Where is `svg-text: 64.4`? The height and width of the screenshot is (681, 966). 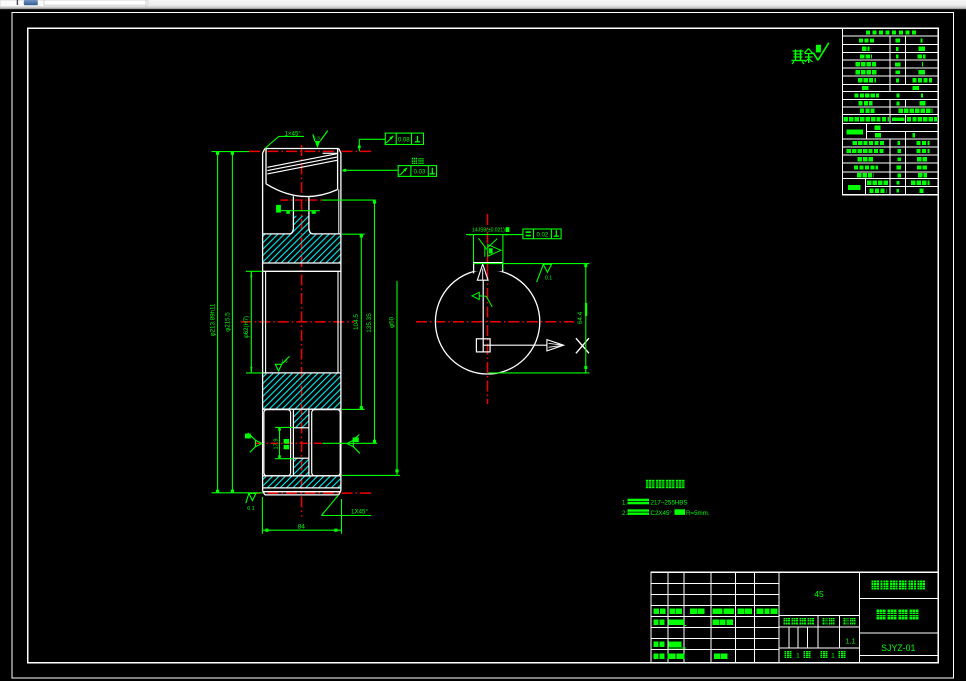 svg-text: 64.4 is located at coordinates (580, 317).